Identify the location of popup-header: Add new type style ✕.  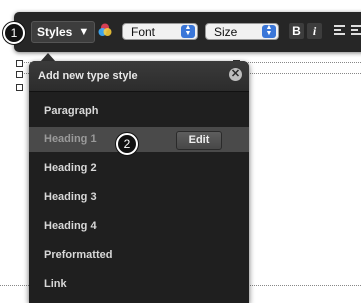
(139, 76).